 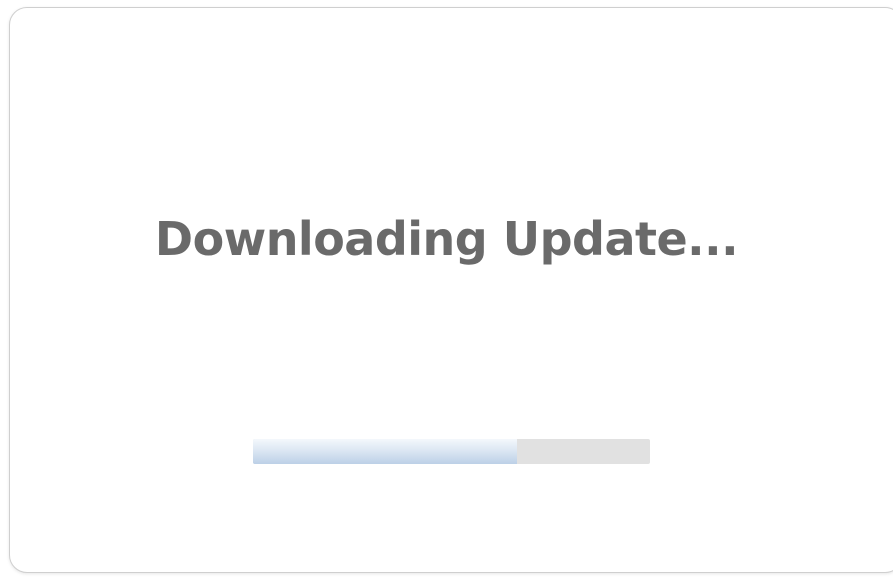 What do you see at coordinates (385, 451) in the screenshot?
I see `download-progress-fill` at bounding box center [385, 451].